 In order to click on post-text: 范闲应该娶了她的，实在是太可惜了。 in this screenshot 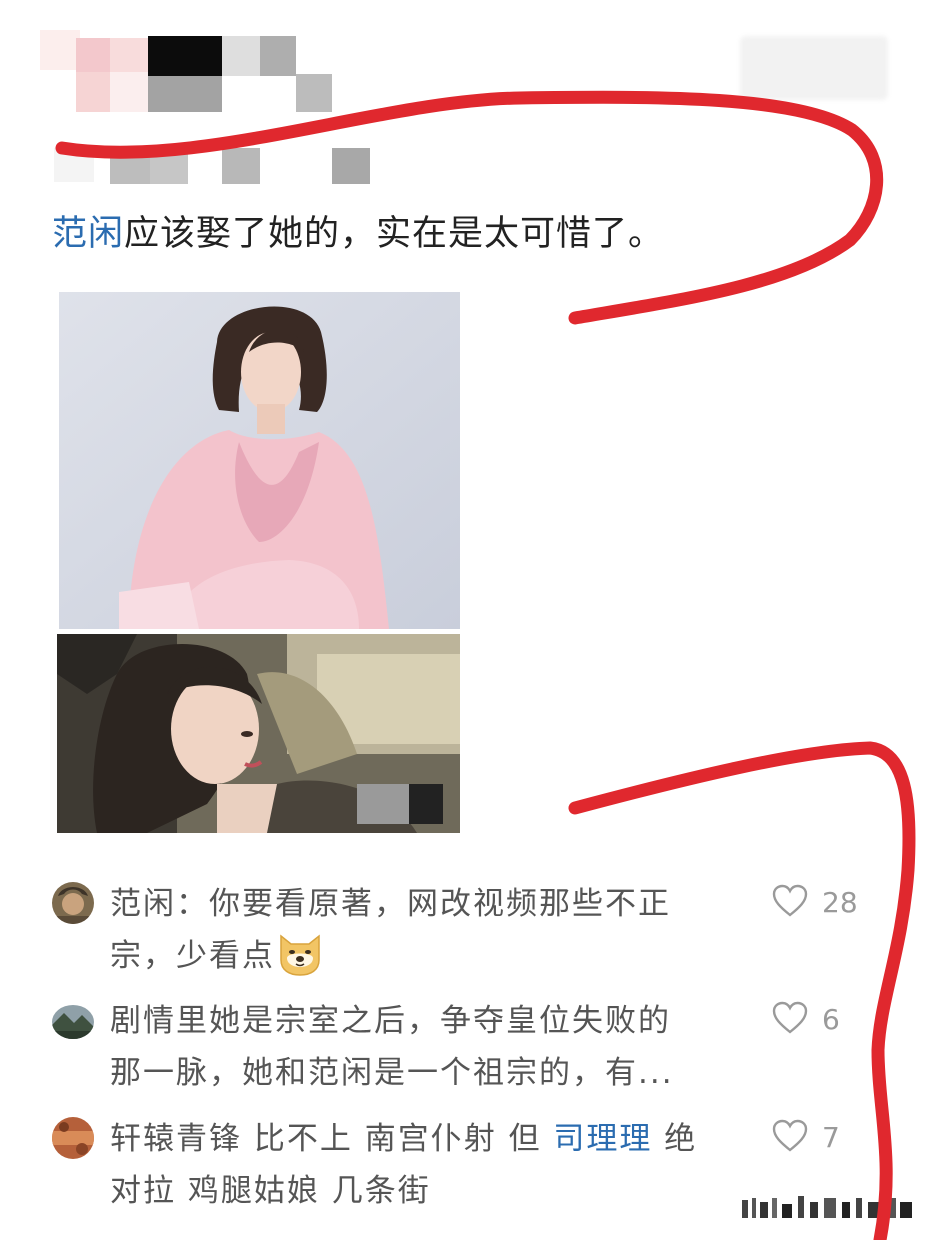, I will do `click(358, 234)`.